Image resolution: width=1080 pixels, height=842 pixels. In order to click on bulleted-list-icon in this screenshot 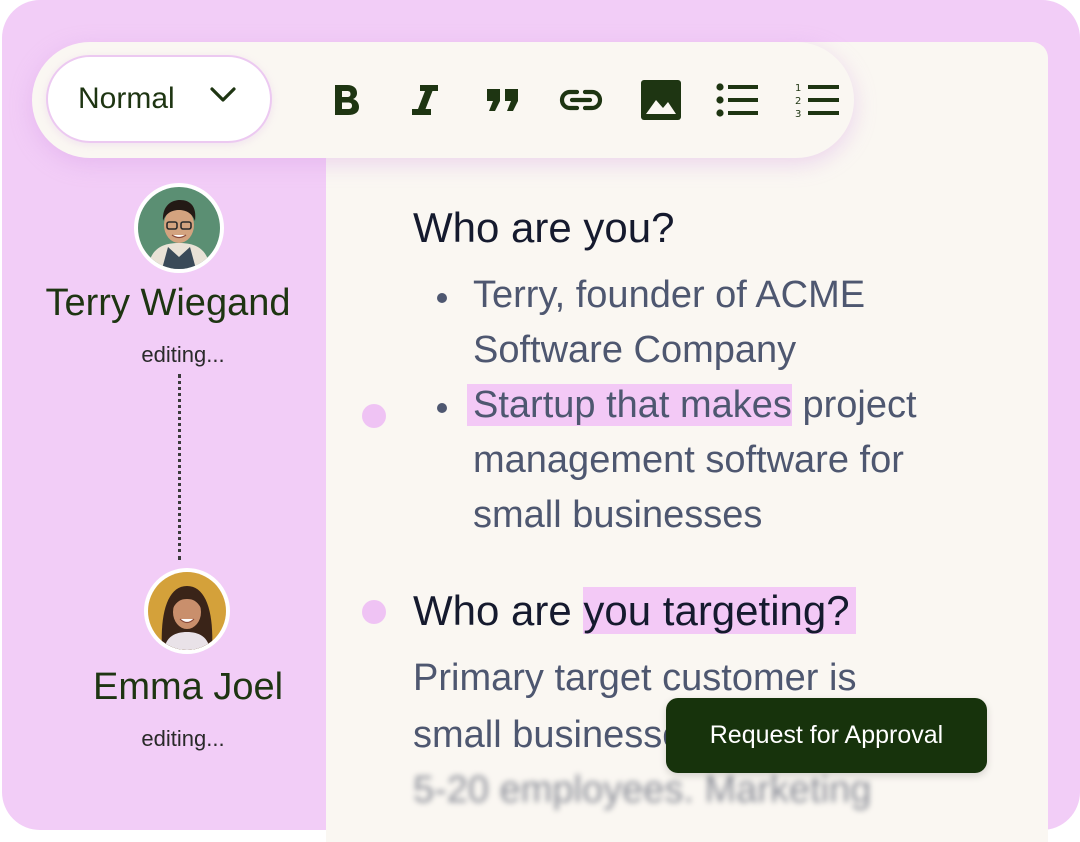, I will do `click(737, 100)`.